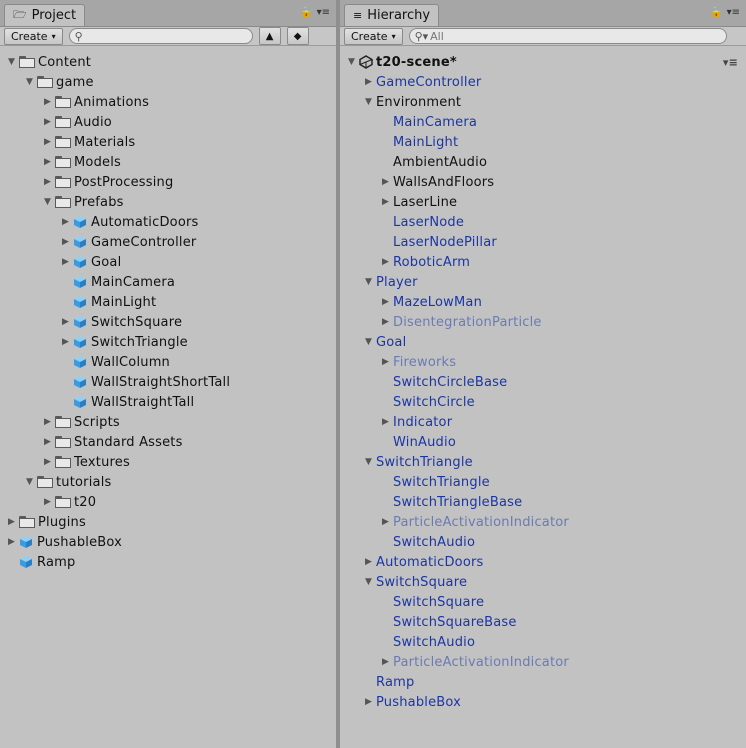  Describe the element at coordinates (543, 262) in the screenshot. I see `hierarchy-item: ▶ RoboticArm` at that location.